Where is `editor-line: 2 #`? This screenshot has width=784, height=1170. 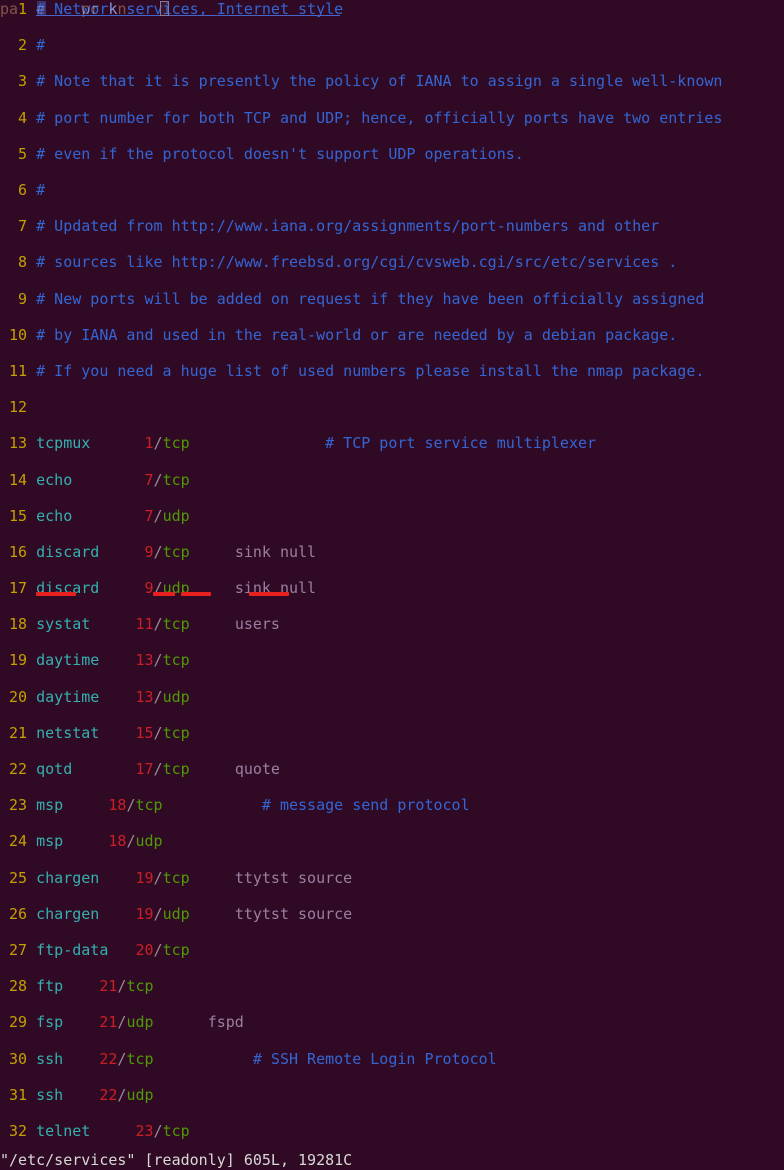 editor-line: 2 # is located at coordinates (392, 45).